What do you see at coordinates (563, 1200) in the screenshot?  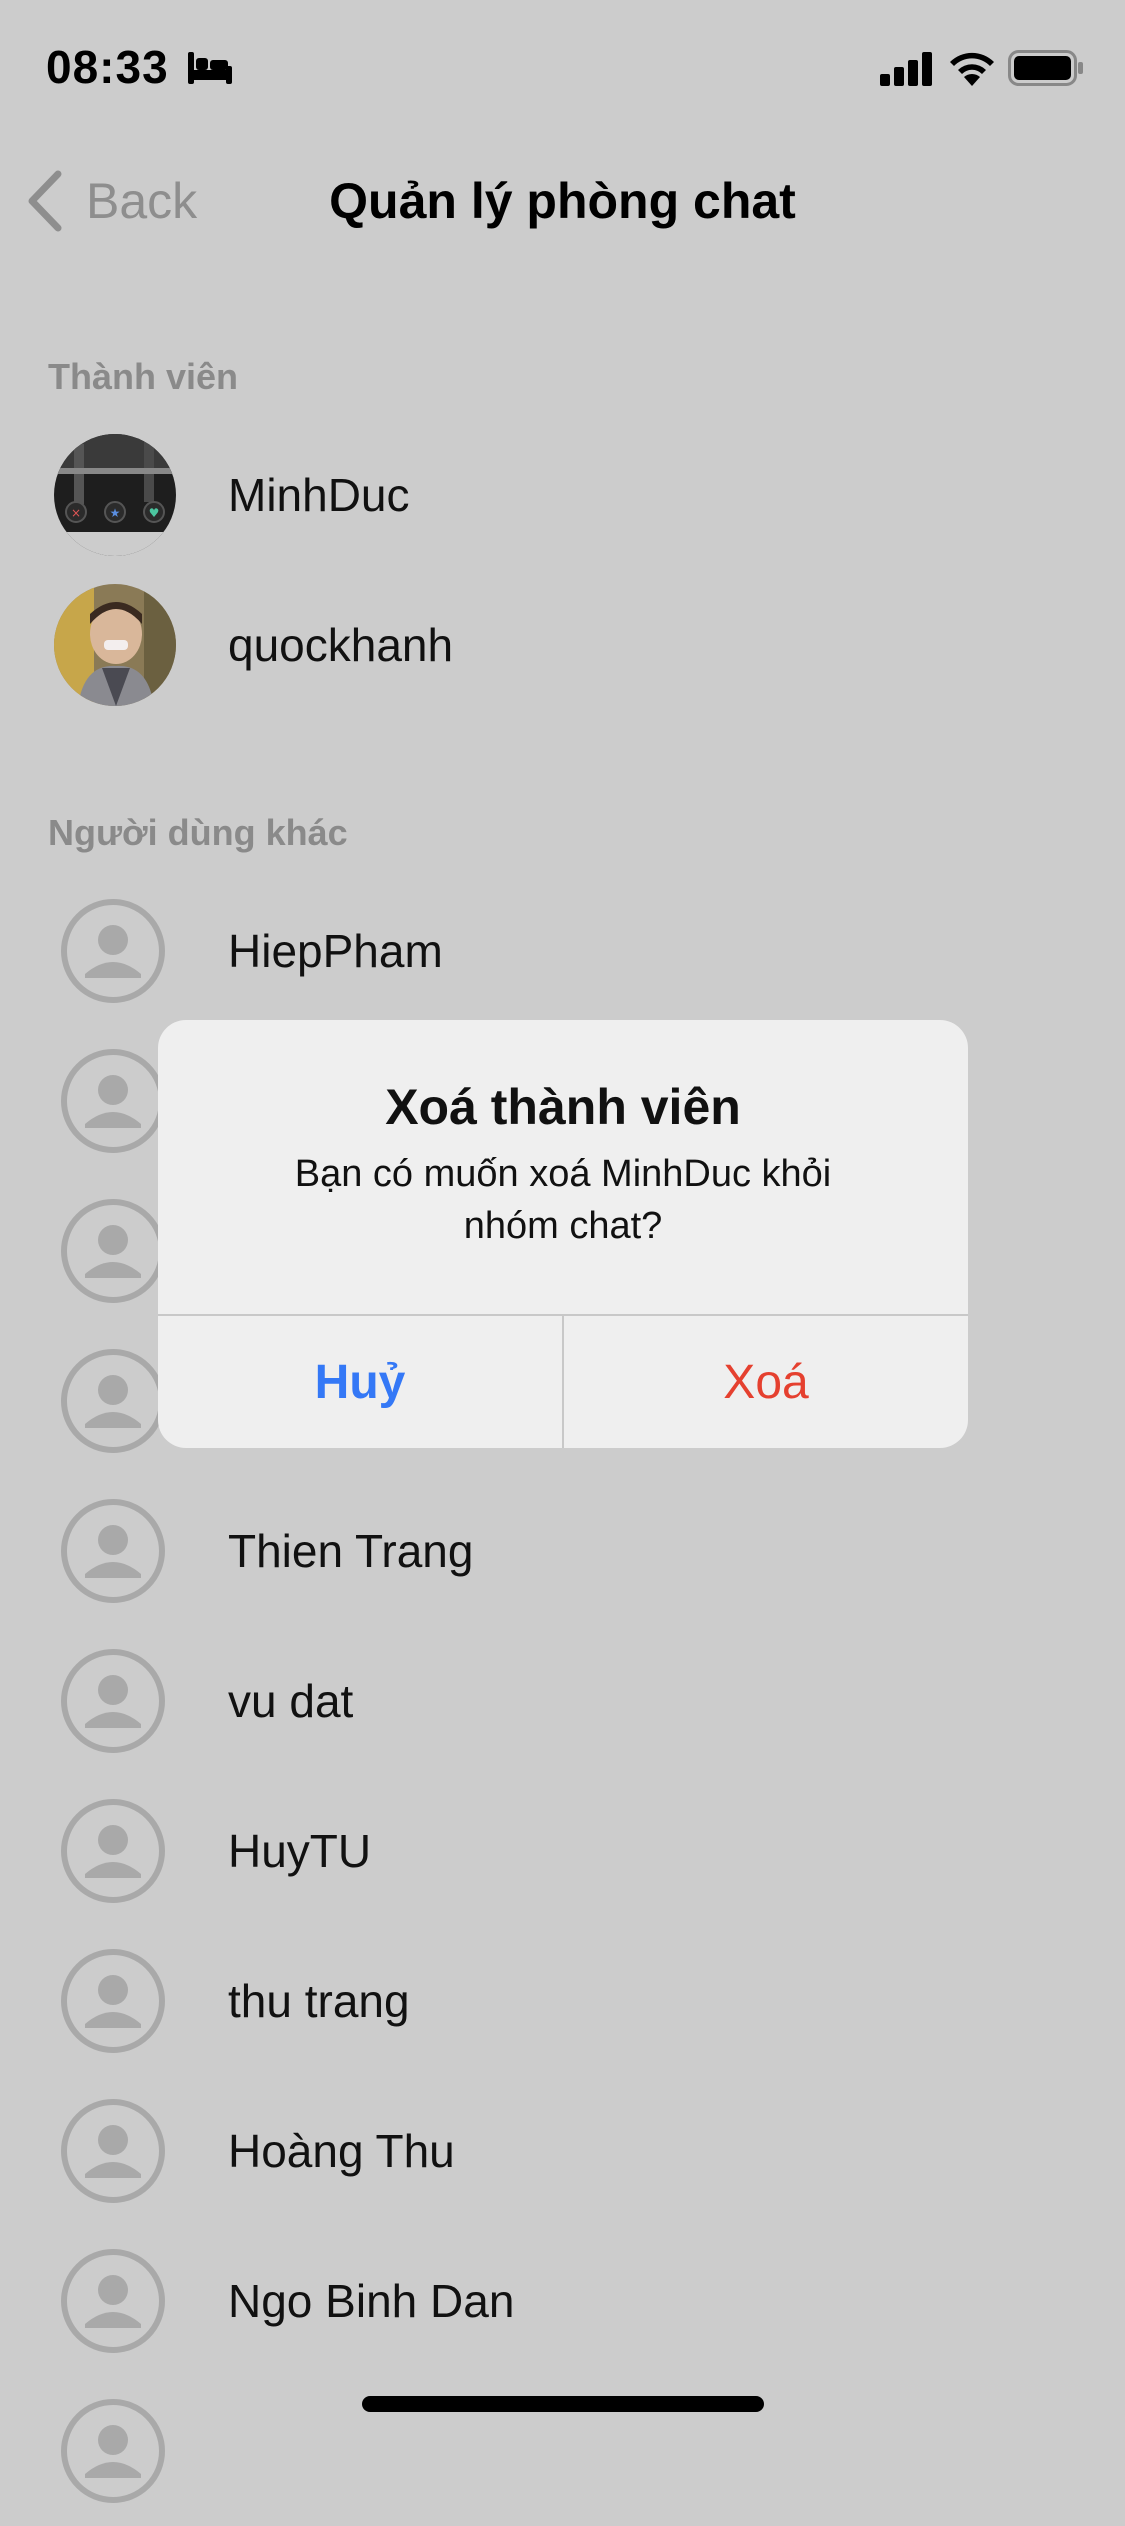 I see `alert-message: Bạn có muốn xoá MinhDuc khỏi nhóm chat?` at bounding box center [563, 1200].